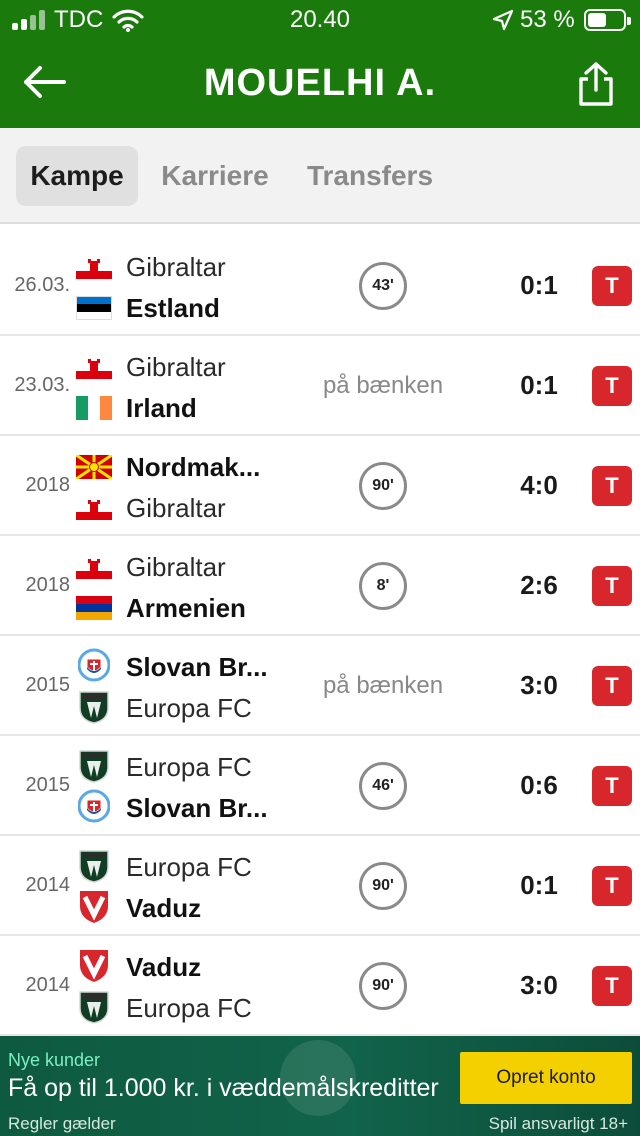 Image resolution: width=640 pixels, height=1136 pixels. What do you see at coordinates (597, 20) in the screenshot?
I see `battery-level` at bounding box center [597, 20].